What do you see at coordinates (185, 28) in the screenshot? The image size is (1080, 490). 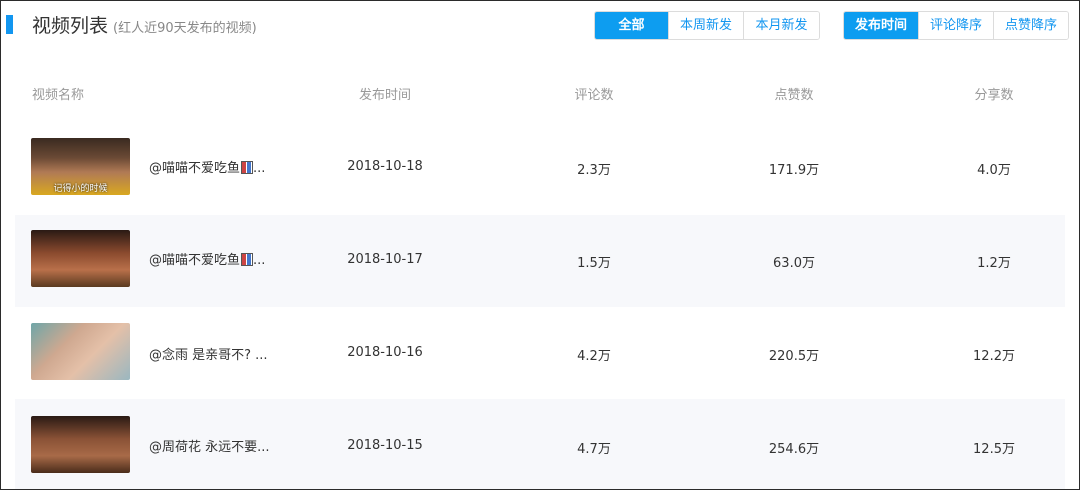 I see `page-subtitle: (红人近90天发布的视频)` at bounding box center [185, 28].